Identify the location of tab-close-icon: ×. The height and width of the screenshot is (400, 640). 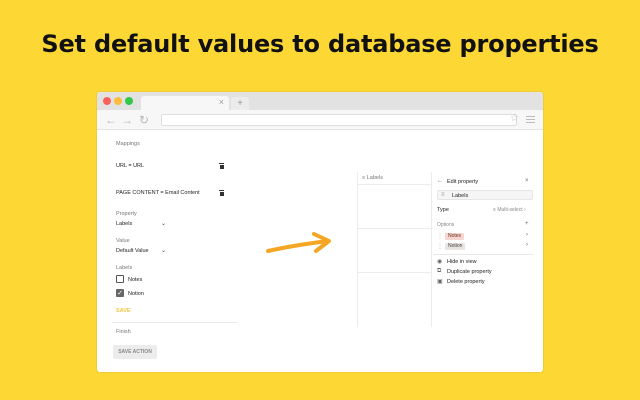
(221, 102).